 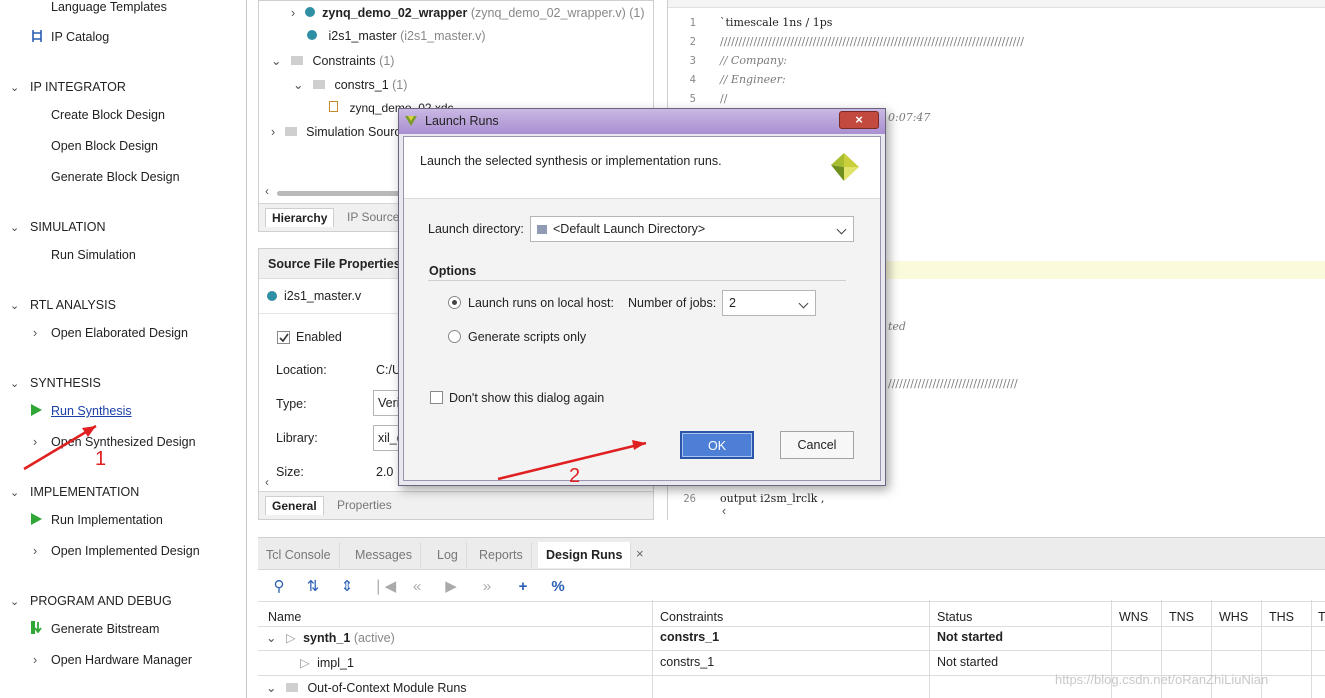 What do you see at coordinates (691, 617) in the screenshot?
I see `column-header-constraints: Constraints` at bounding box center [691, 617].